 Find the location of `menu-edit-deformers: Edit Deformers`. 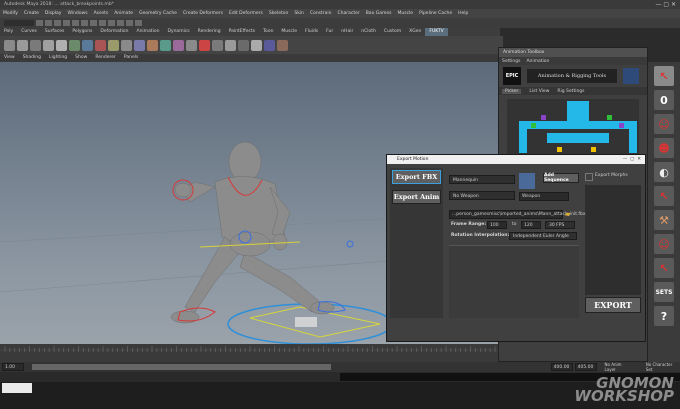

menu-edit-deformers: Edit Deformers is located at coordinates (246, 13).